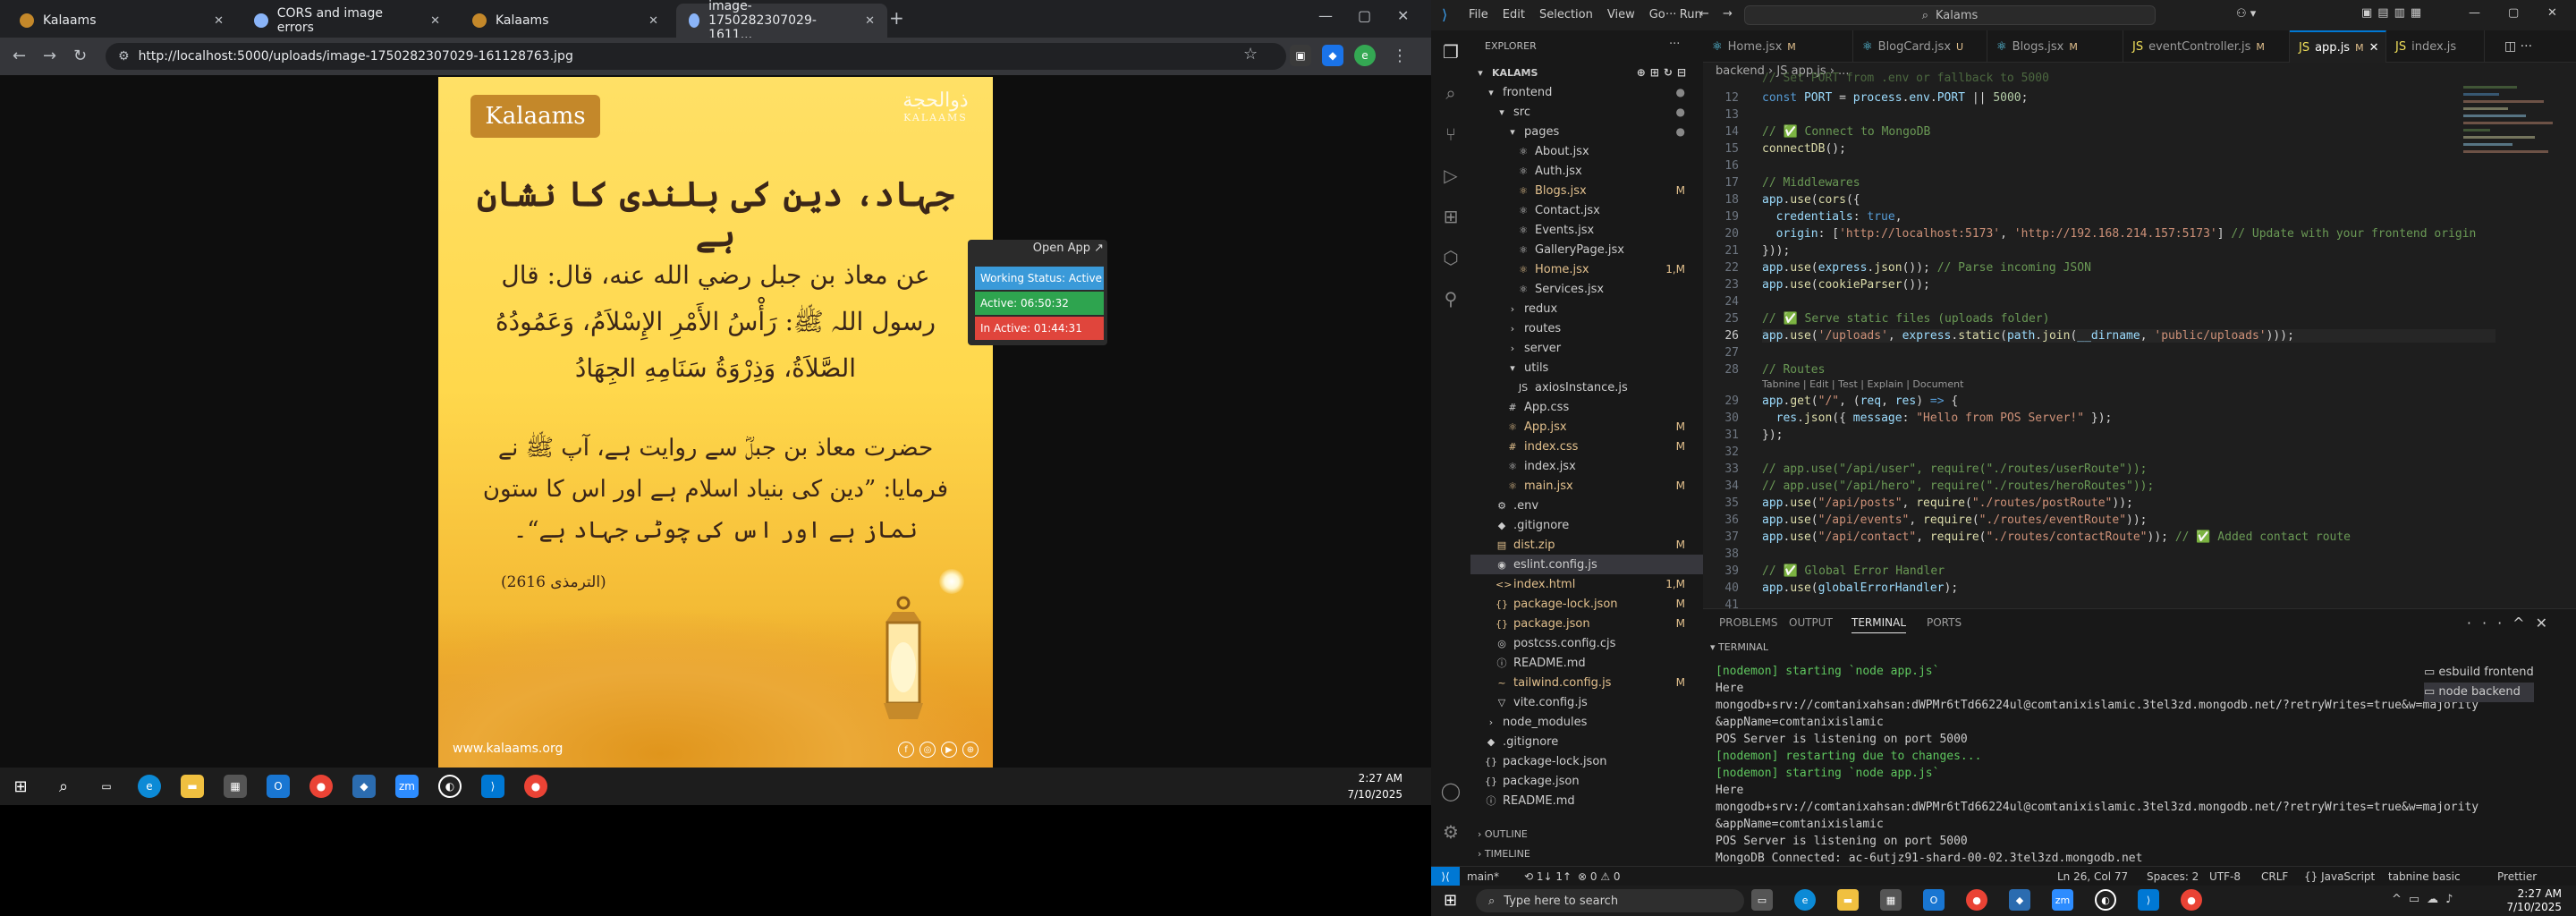  I want to click on status-item: UTF-8, so click(2225, 876).